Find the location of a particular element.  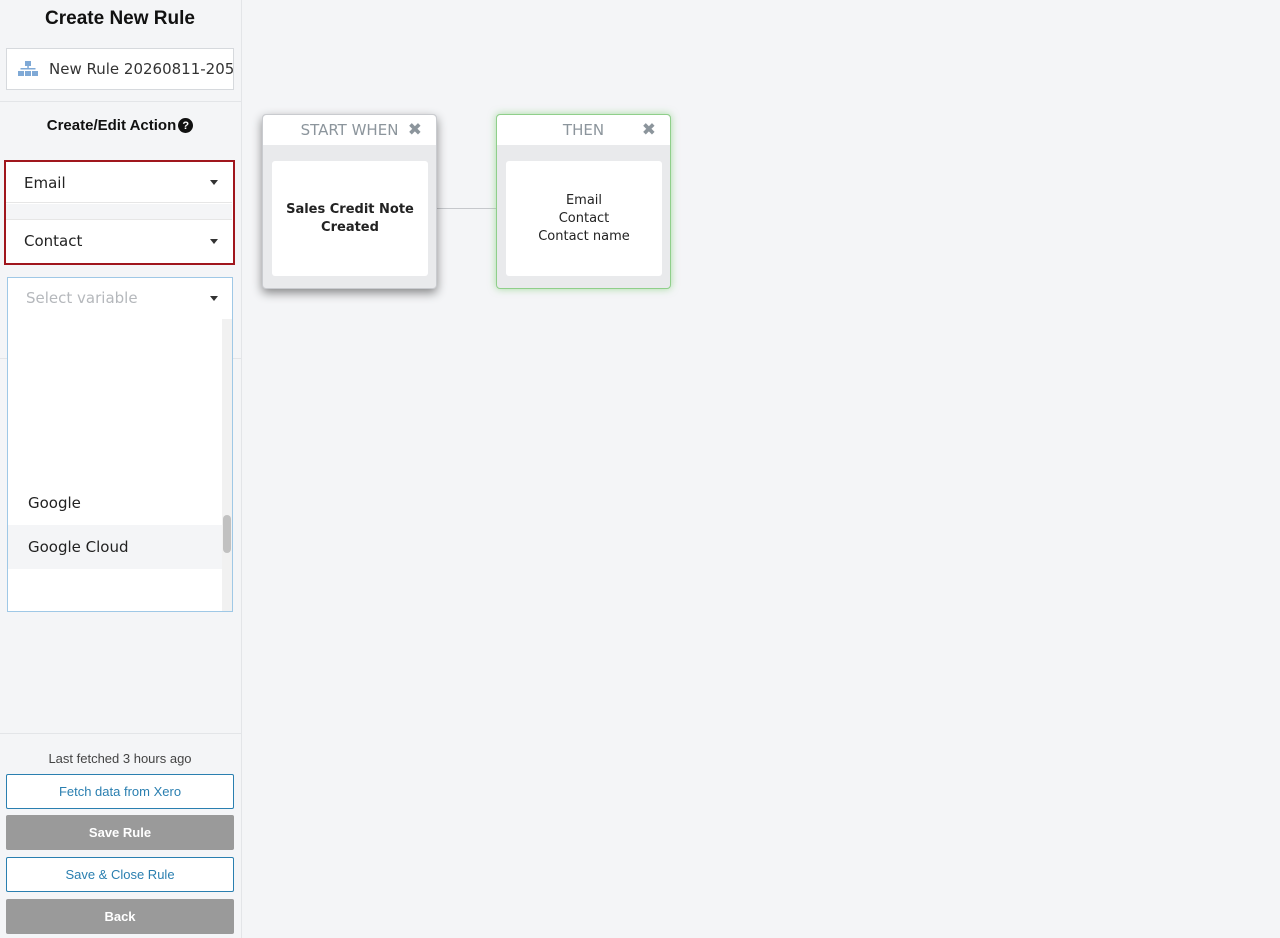

fetch-data-button: Fetch data from Xero is located at coordinates (120, 791).